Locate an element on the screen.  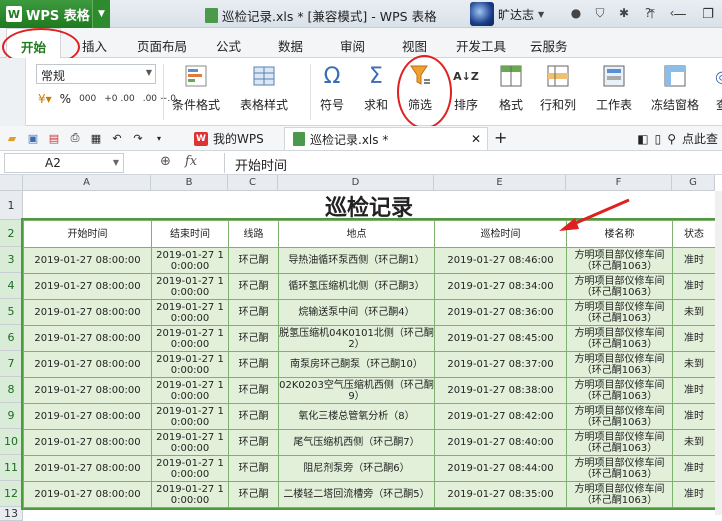
user-account: 旷达志 ▼ is located at coordinates (507, 14).